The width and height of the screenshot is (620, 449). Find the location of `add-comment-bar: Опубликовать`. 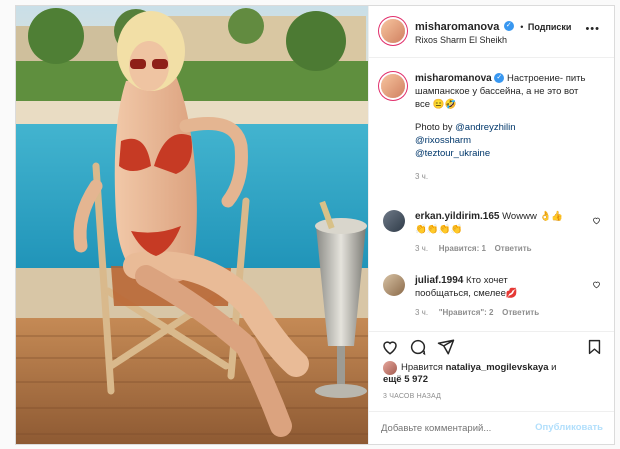

add-comment-bar: Опубликовать is located at coordinates (491, 427).